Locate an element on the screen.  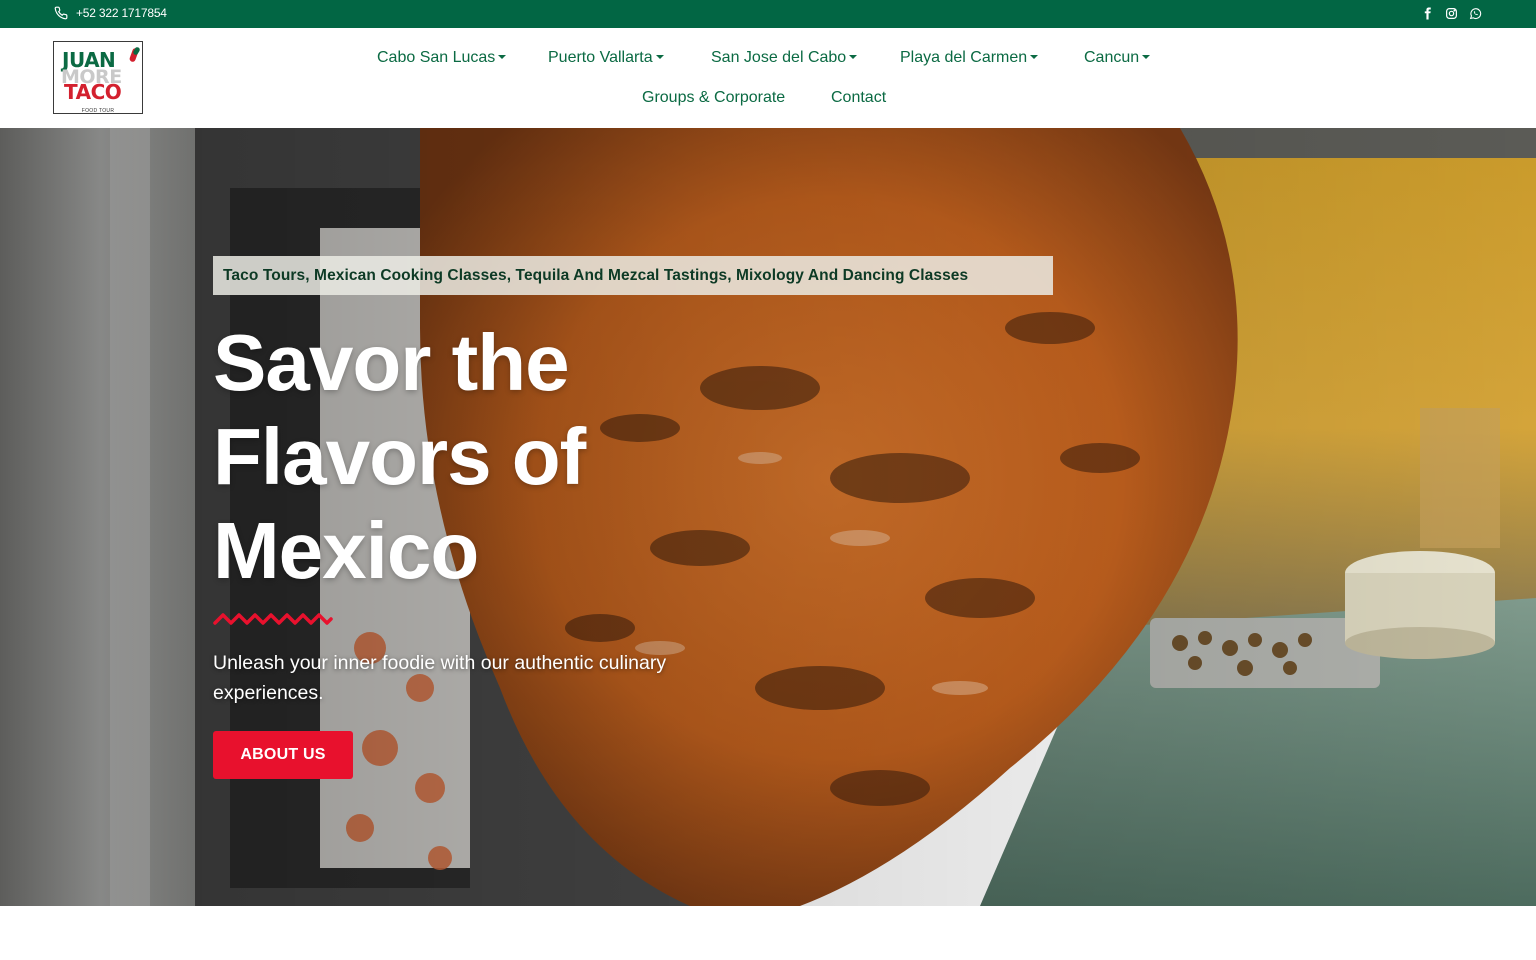
nav-item-san-jose-del-cabo: San Jose del Cabo is located at coordinates (784, 58).